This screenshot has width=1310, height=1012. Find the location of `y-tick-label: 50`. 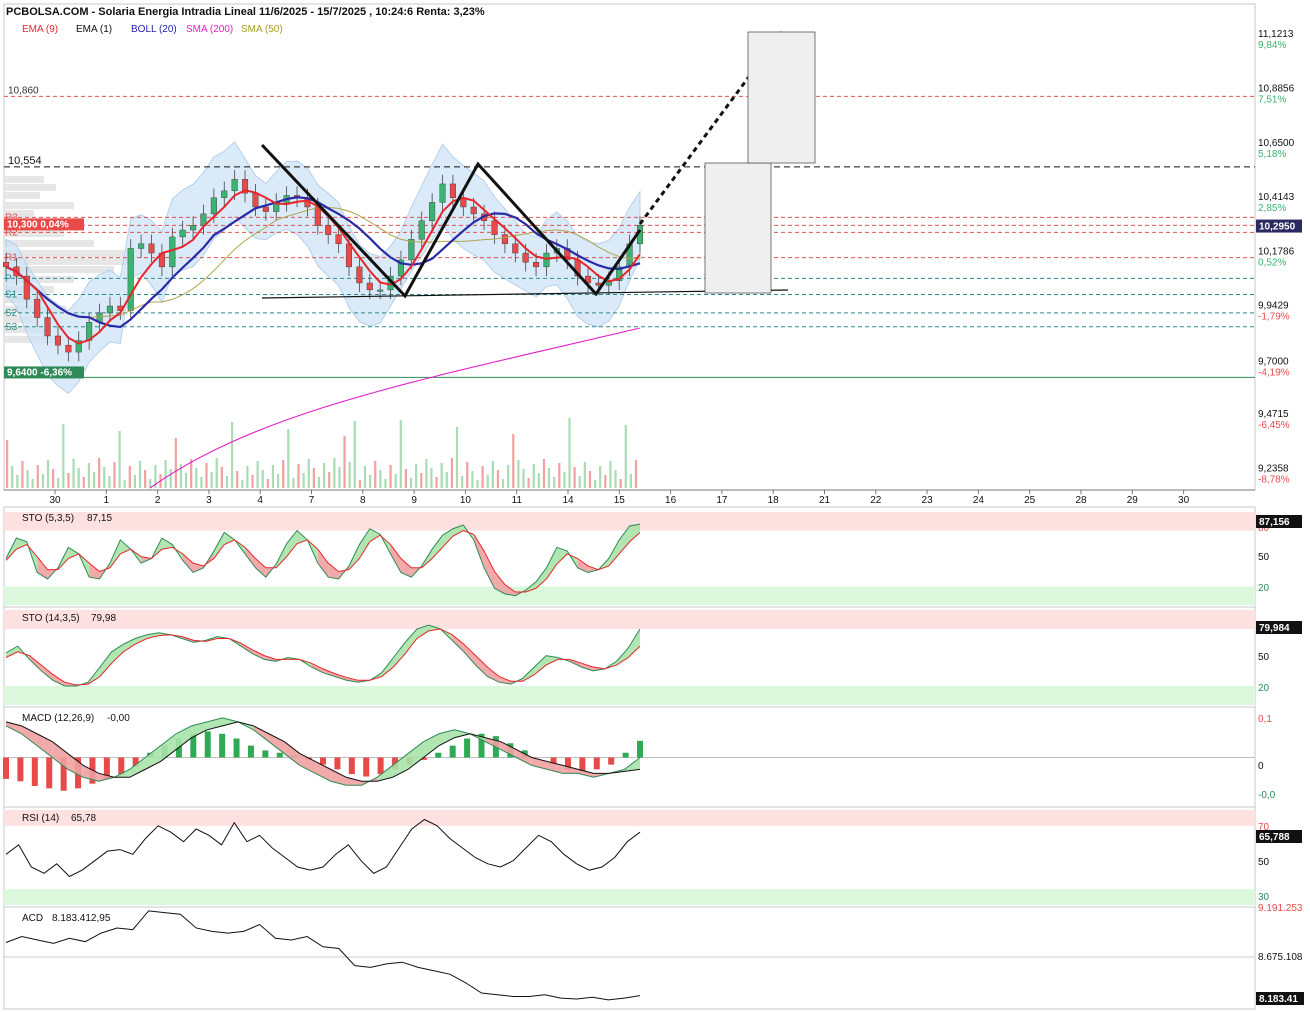

y-tick-label: 50 is located at coordinates (1264, 657).